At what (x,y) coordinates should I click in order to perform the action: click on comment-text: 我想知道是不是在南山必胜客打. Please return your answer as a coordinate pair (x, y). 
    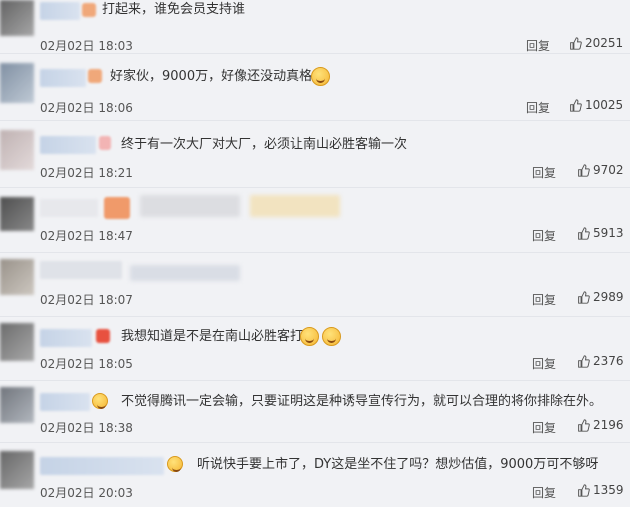
    Looking at the image, I should click on (212, 336).